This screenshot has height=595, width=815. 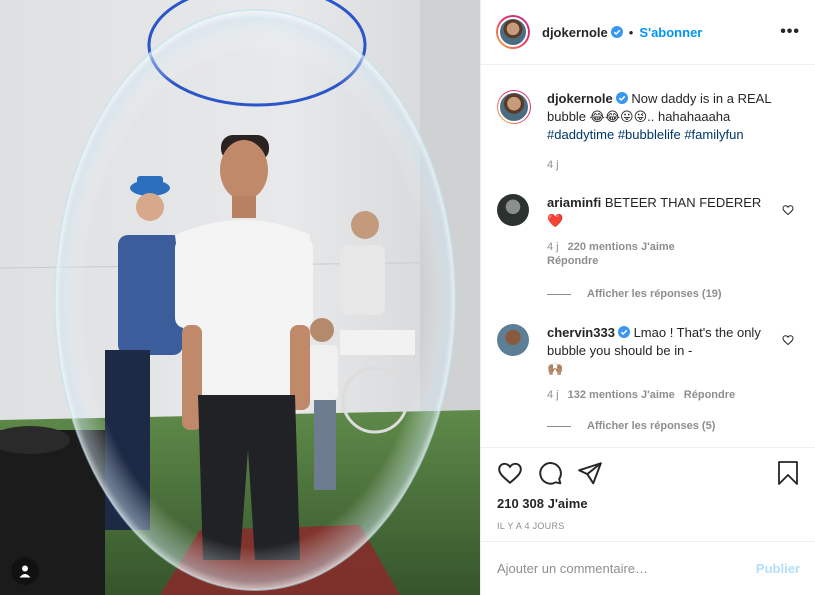 I want to click on post-header: djokernole • S'abonner •••, so click(x=648, y=32).